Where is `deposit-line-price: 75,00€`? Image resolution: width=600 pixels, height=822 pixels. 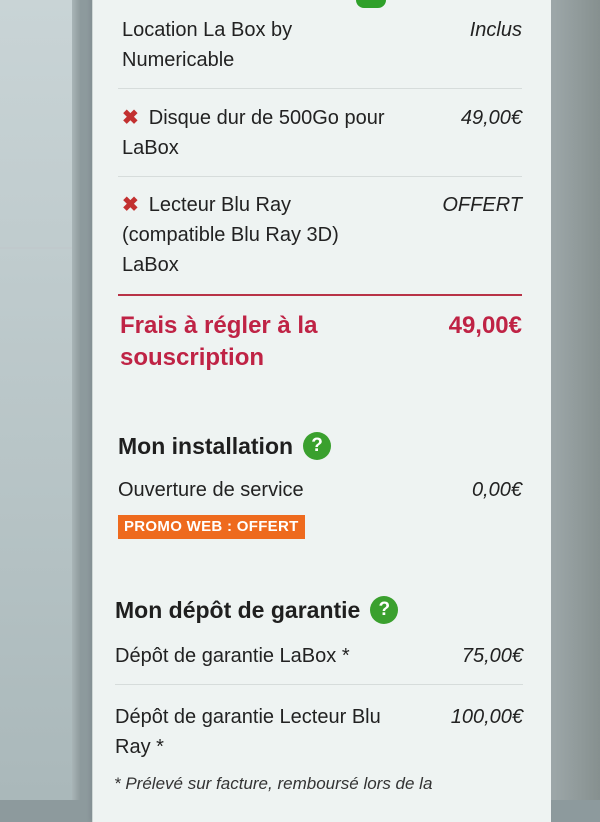
deposit-line-price: 75,00€ is located at coordinates (492, 656).